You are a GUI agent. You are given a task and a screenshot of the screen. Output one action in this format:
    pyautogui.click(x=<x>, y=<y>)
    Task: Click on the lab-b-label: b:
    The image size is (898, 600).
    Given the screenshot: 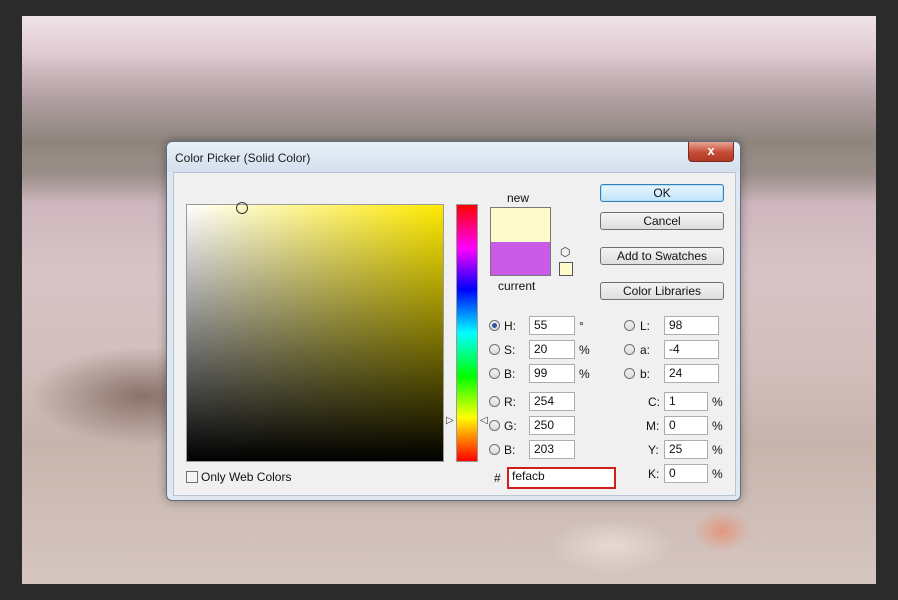 What is the action you would take?
    pyautogui.click(x=645, y=374)
    